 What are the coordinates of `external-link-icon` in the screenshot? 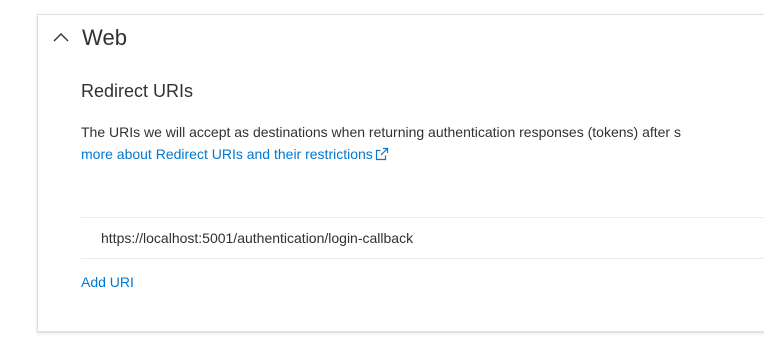 It's located at (382, 153).